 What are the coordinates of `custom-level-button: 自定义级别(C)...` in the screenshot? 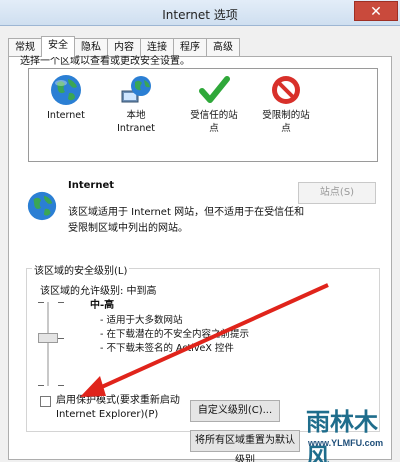 It's located at (235, 411).